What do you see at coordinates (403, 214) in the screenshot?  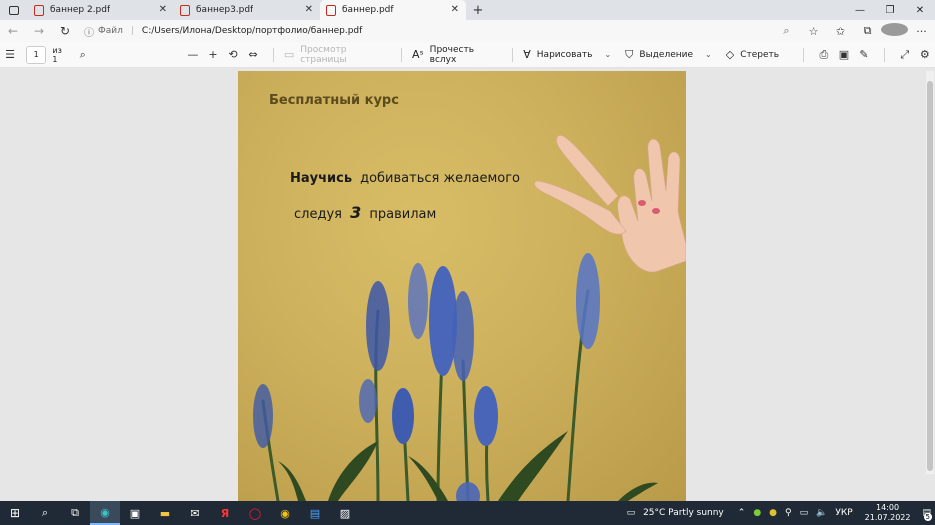 I see `tagline-end: правилам` at bounding box center [403, 214].